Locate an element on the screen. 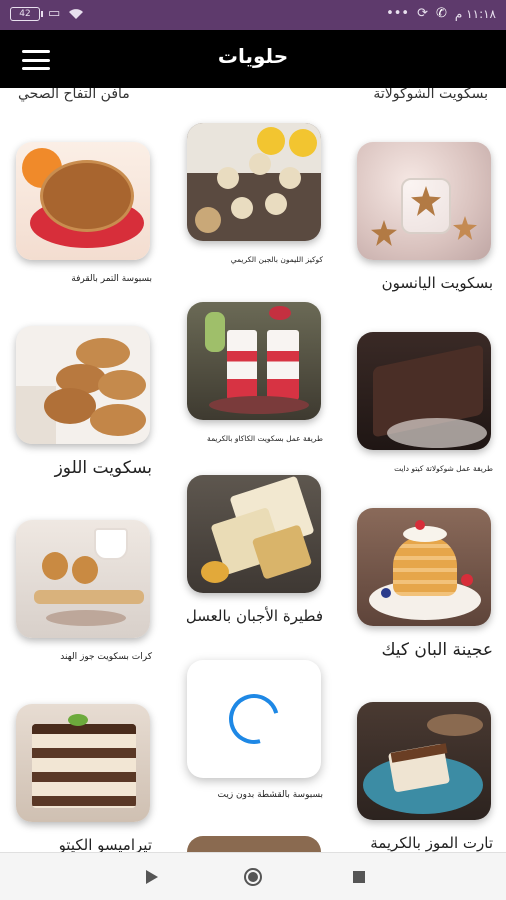 This screenshot has height=900, width=506. recipe-title: عجينة البان كيك is located at coordinates (437, 650).